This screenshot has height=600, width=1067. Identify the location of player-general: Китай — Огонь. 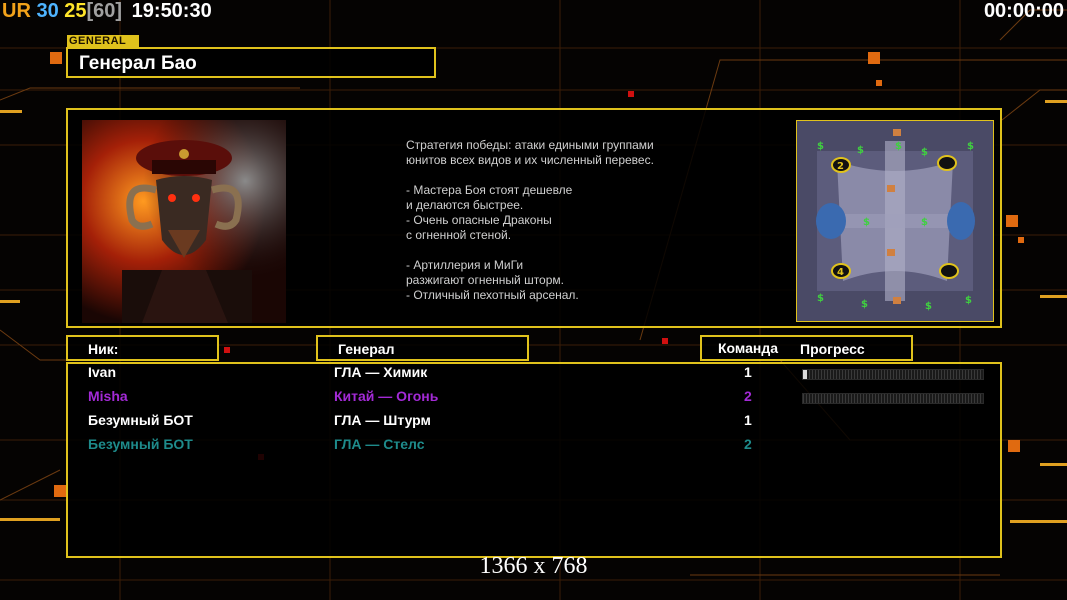
(386, 396).